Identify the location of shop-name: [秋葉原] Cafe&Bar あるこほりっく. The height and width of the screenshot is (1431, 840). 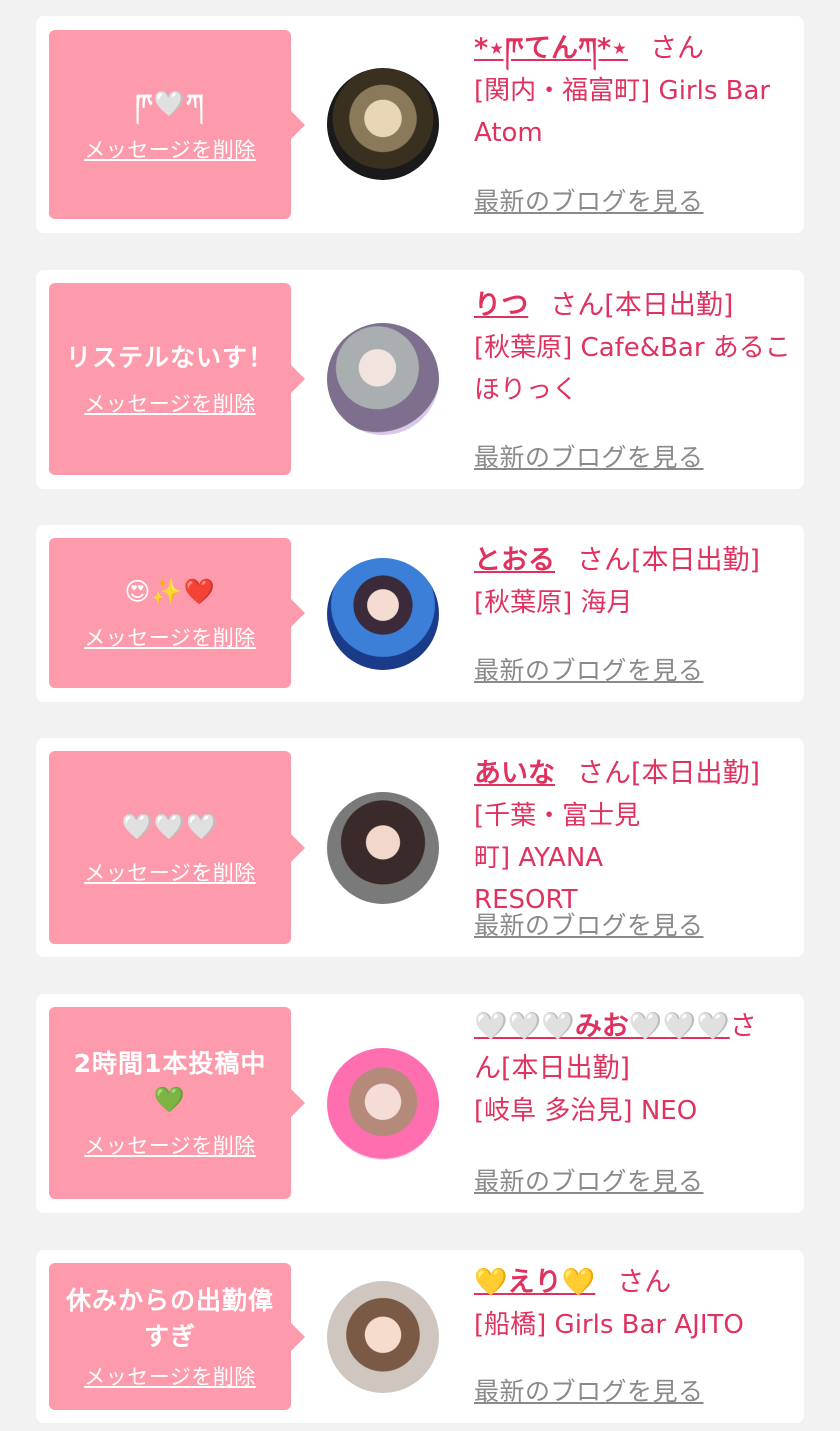
(632, 369).